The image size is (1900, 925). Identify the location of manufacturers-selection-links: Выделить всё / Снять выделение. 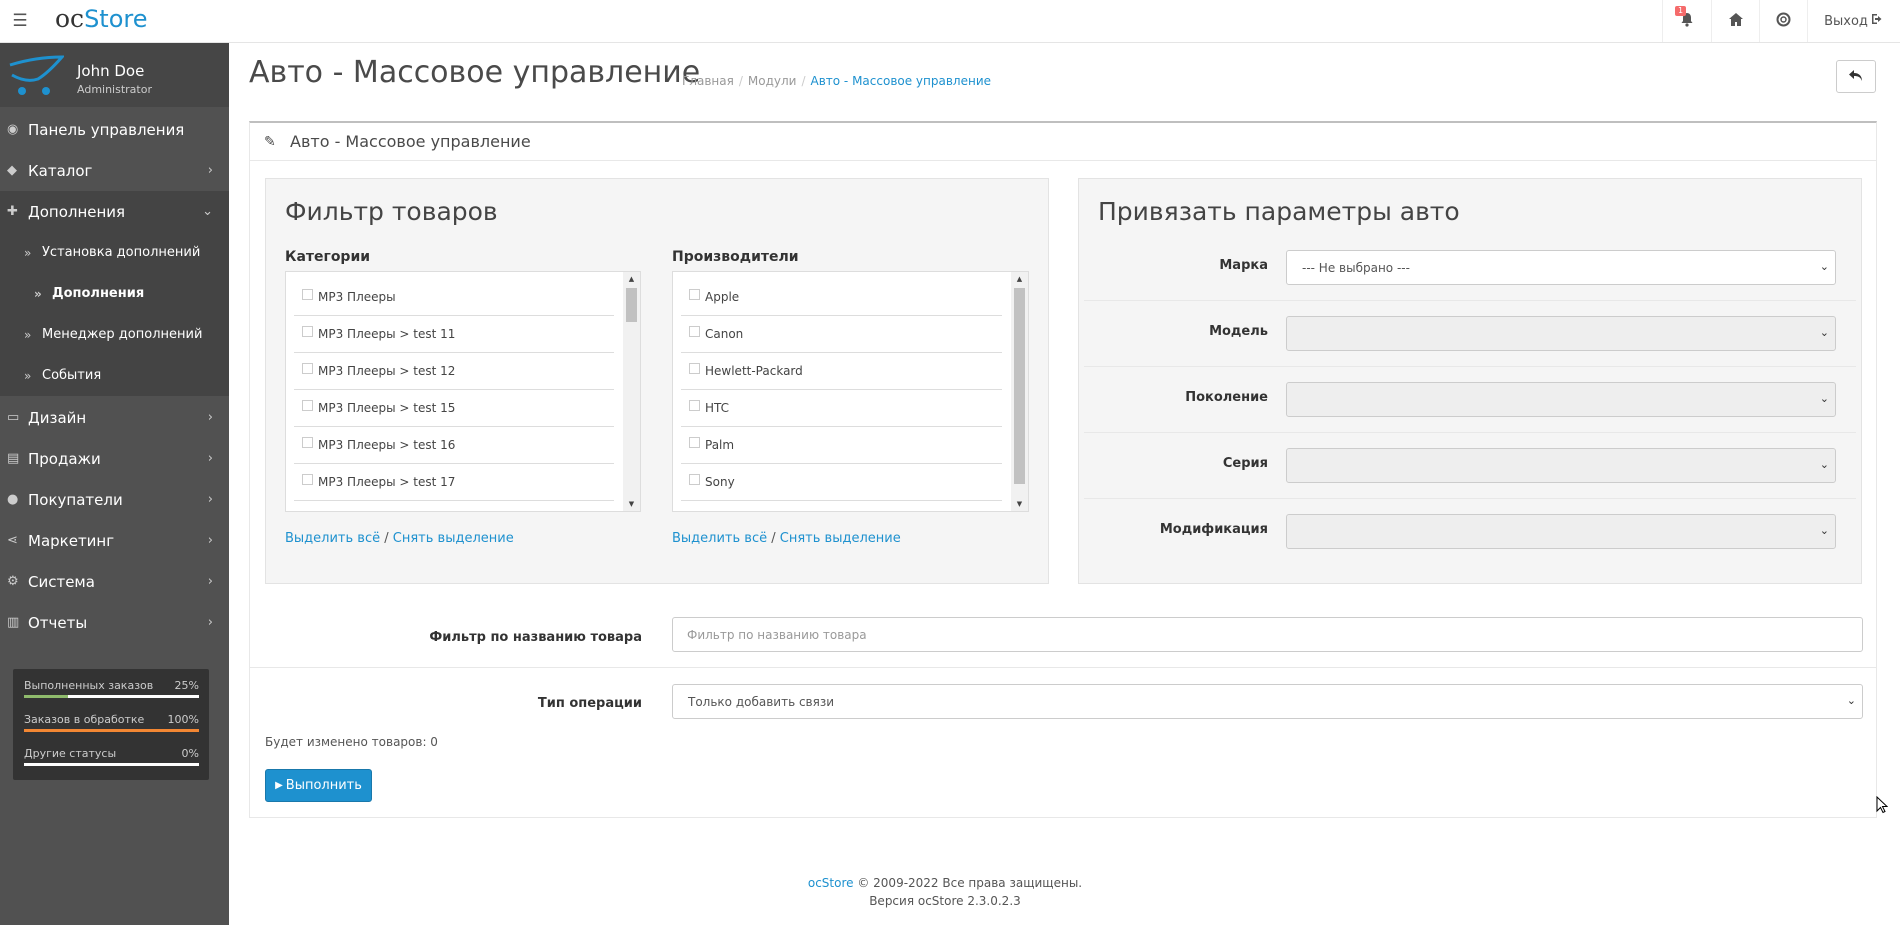
(786, 538).